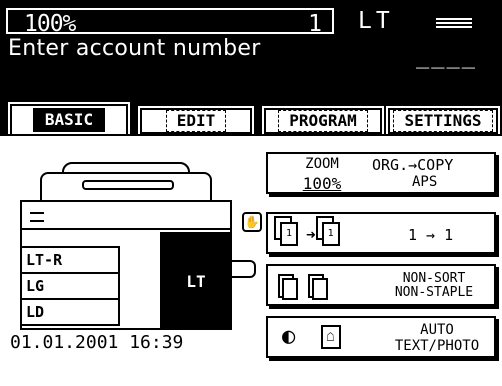  Describe the element at coordinates (37, 217) in the screenshot. I see `logo-mark-icon` at that location.